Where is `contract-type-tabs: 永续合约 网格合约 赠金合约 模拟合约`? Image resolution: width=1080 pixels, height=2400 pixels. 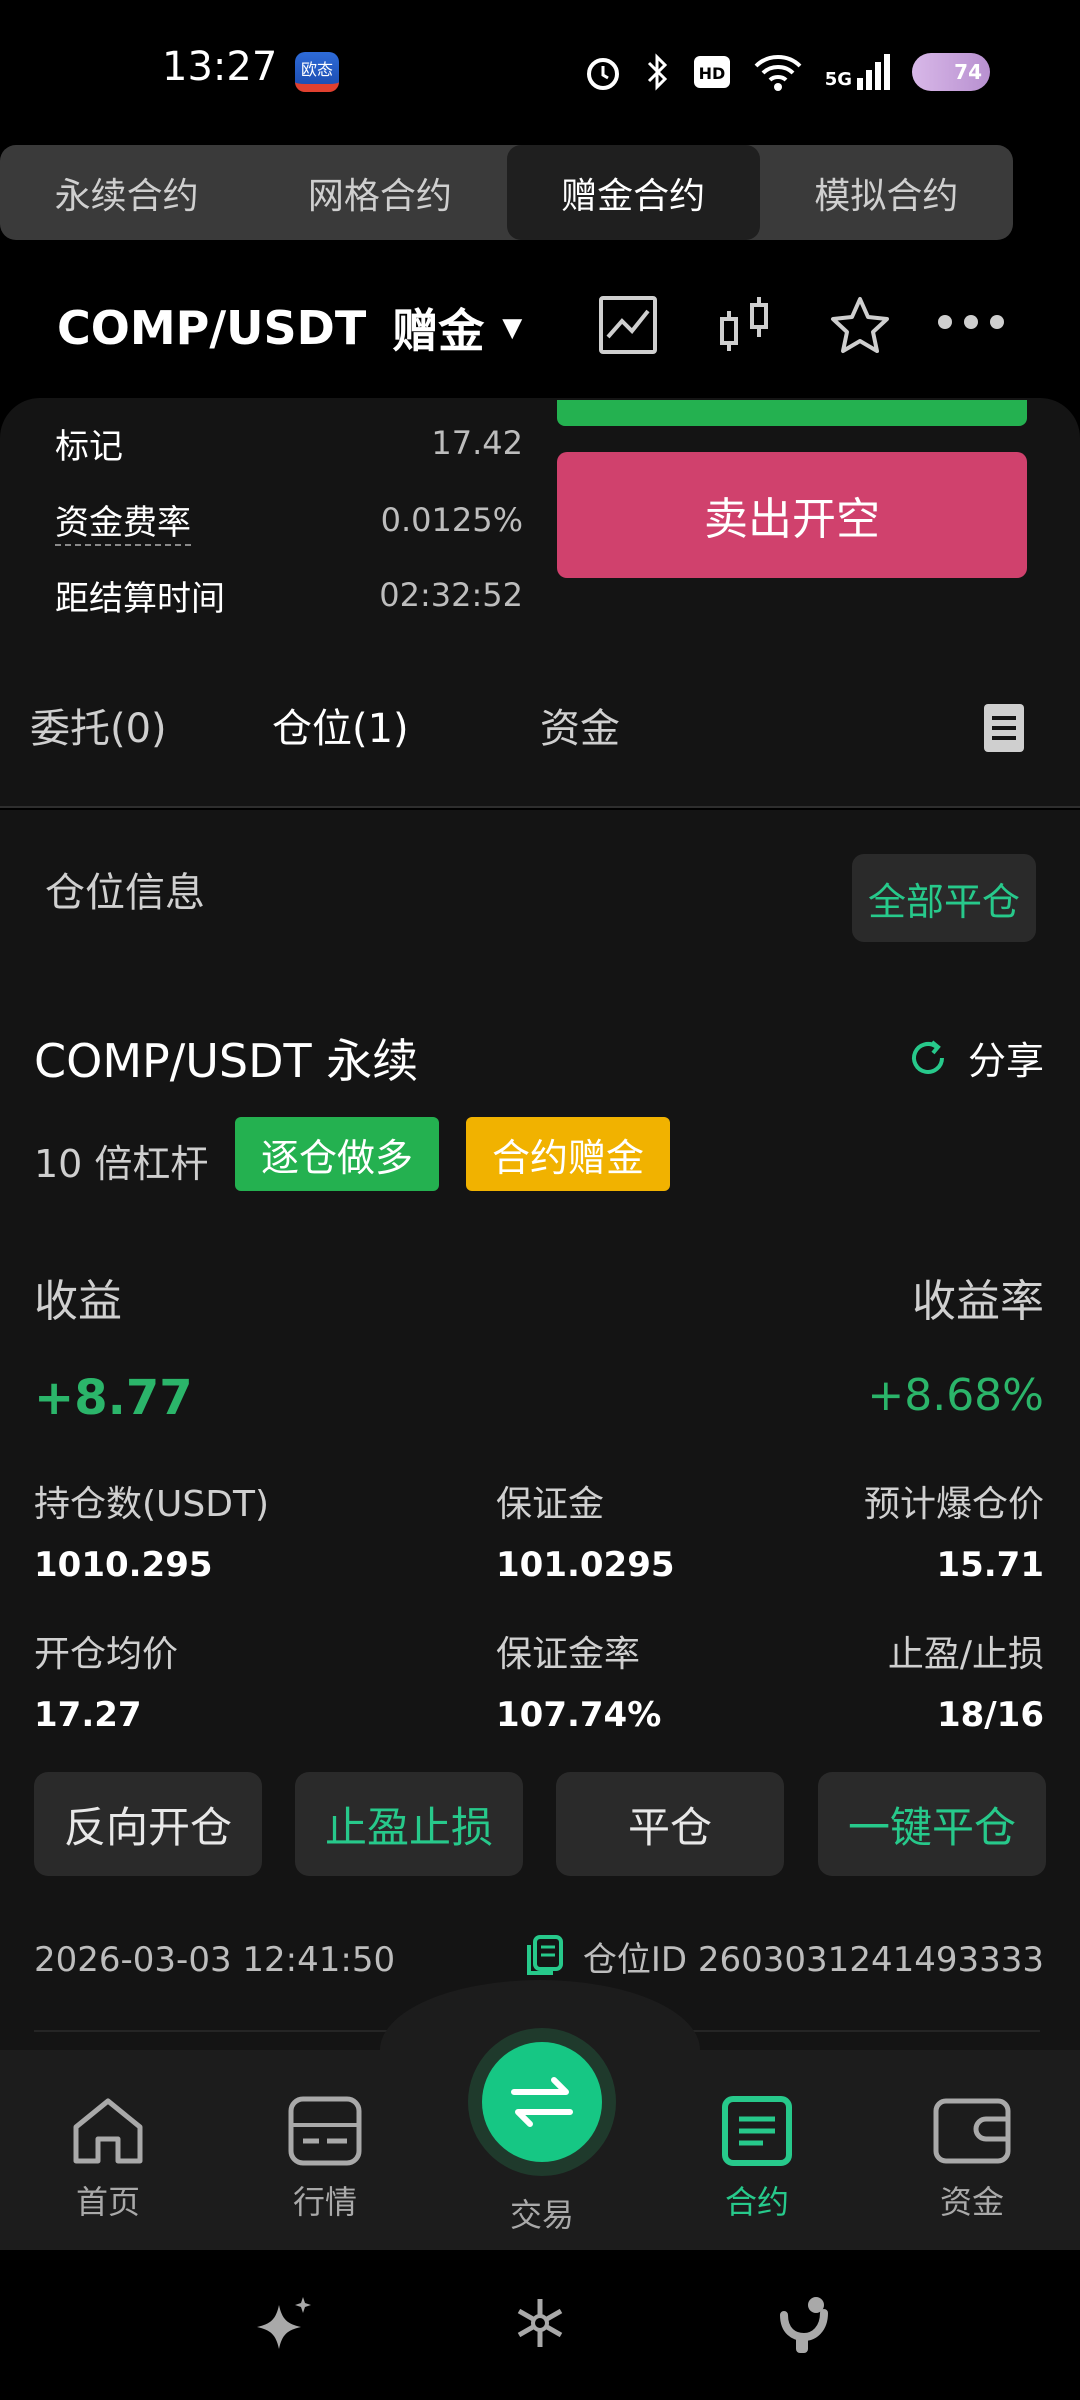 contract-type-tabs: 永续合约 网格合约 赠金合约 模拟合约 is located at coordinates (506, 192).